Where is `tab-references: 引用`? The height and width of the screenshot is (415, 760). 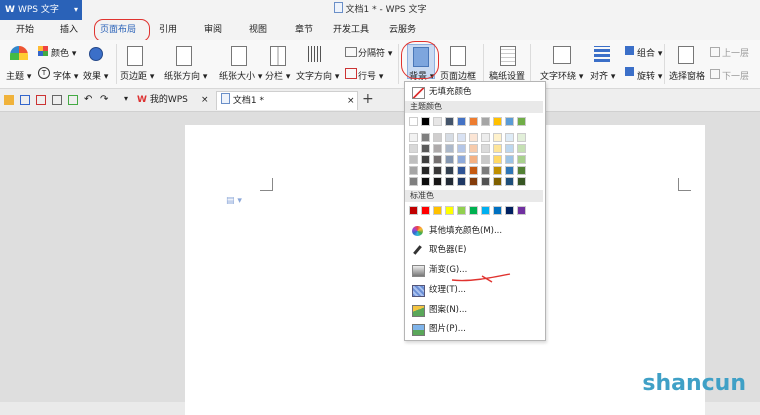 tab-references: 引用 is located at coordinates (168, 30).